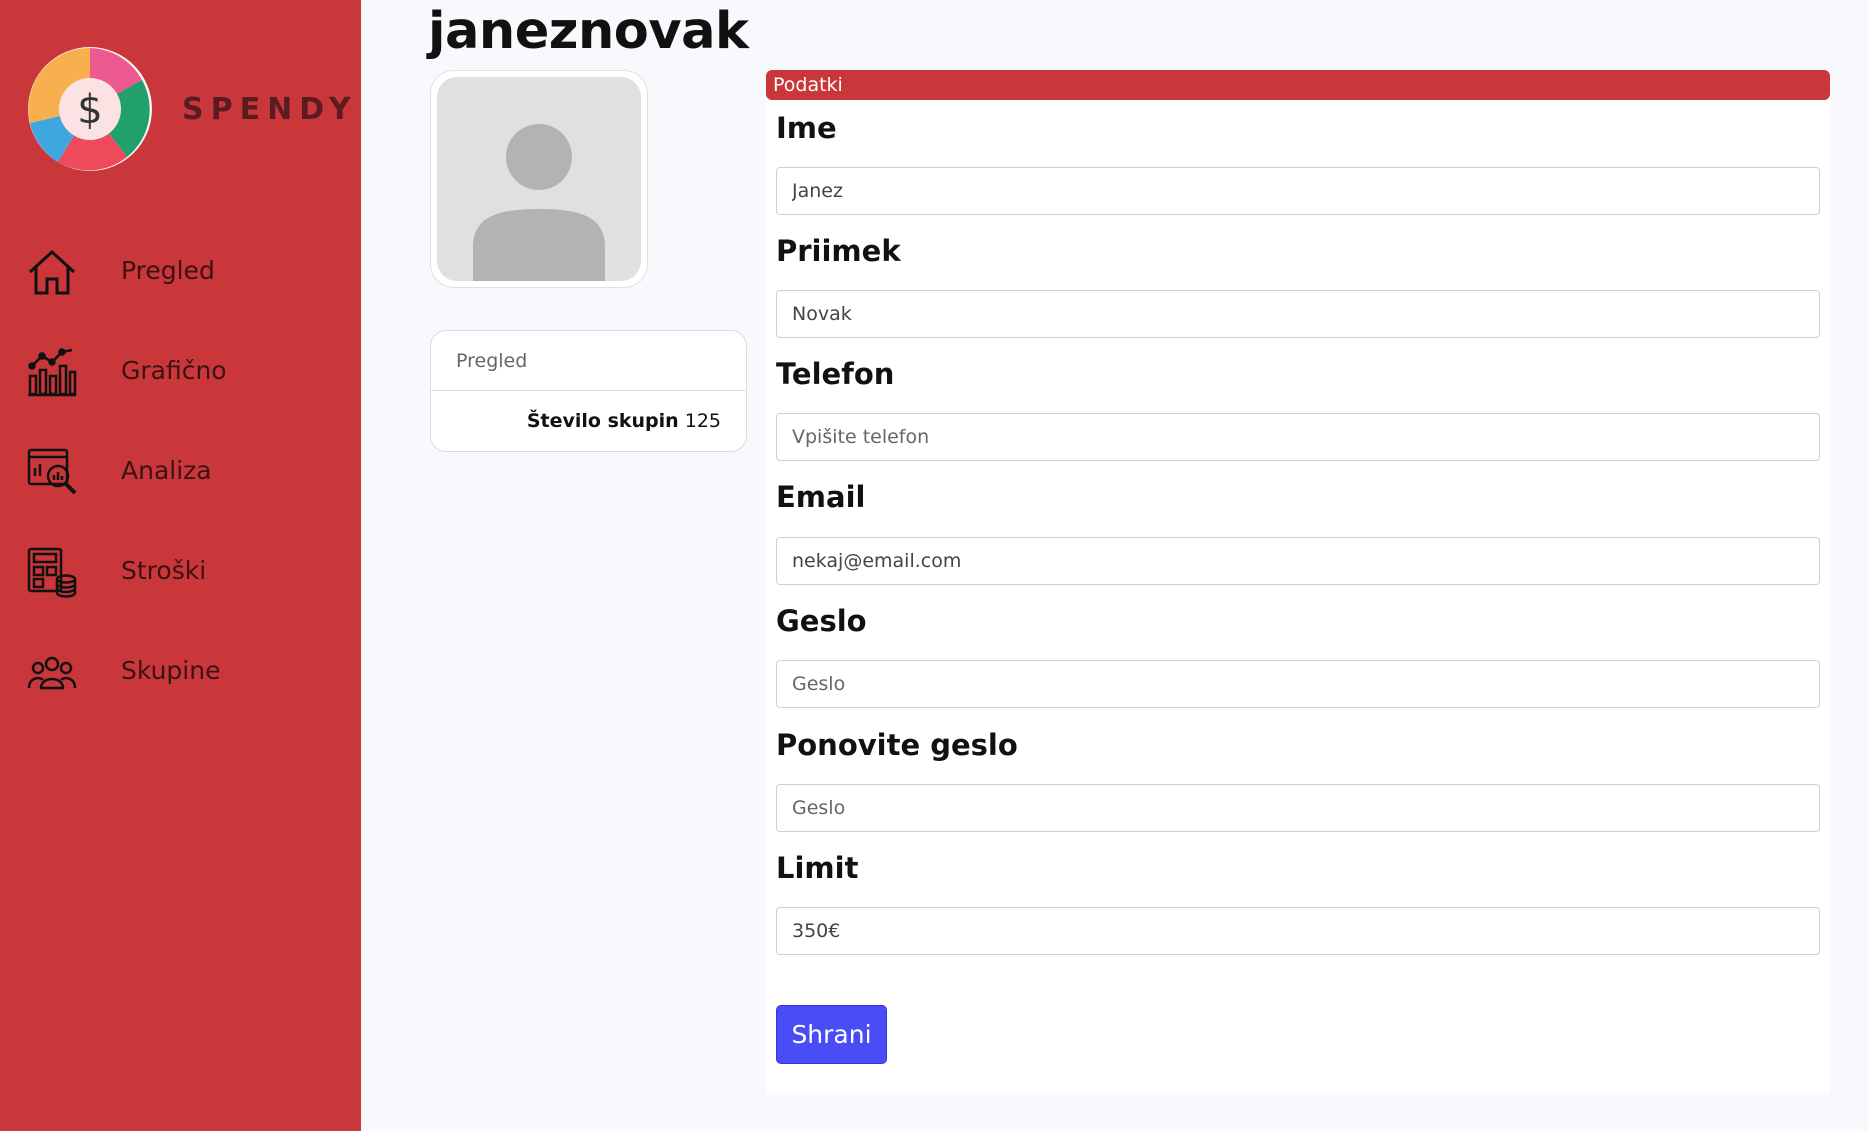 This screenshot has height=1131, width=1868. I want to click on panel-header: Podatki, so click(1298, 85).